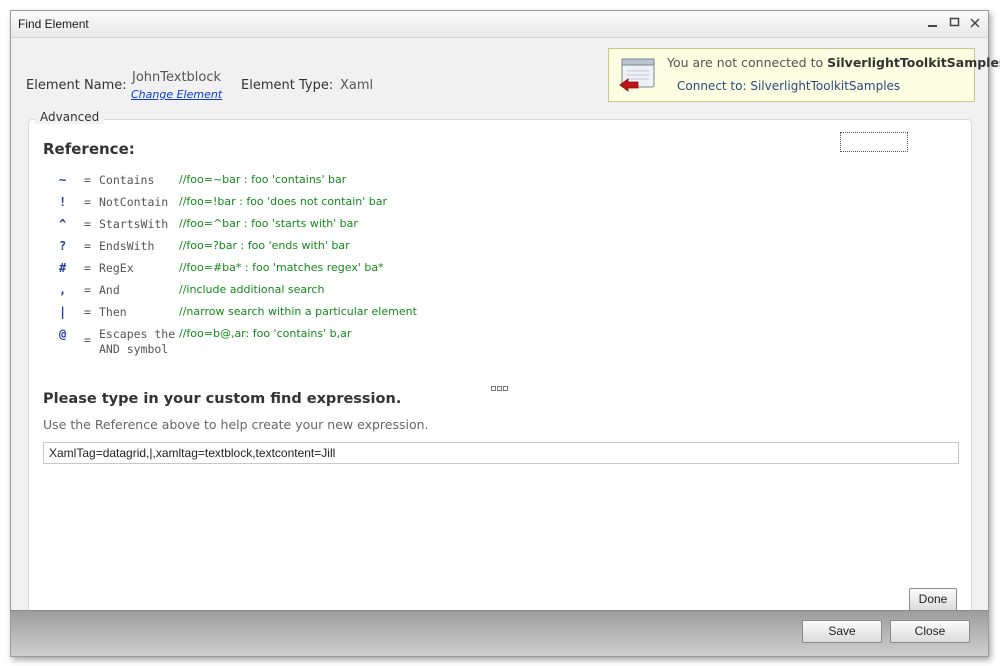 The image size is (1000, 666). What do you see at coordinates (281, 267) in the screenshot?
I see `operator-comment: //foo=#ba* : foo 'matches regex' ba*` at bounding box center [281, 267].